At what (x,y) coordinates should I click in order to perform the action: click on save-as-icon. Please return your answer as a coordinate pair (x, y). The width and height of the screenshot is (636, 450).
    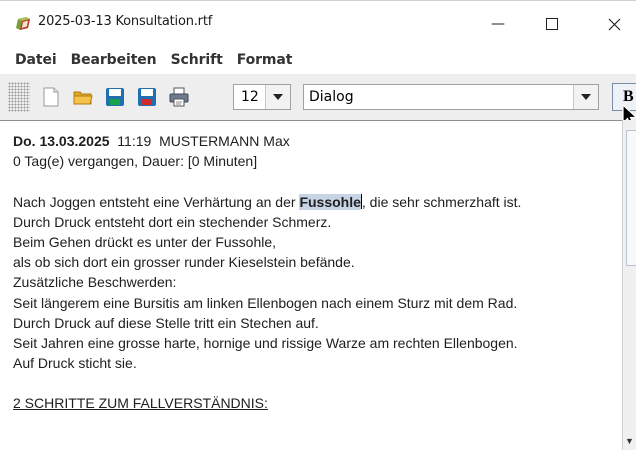
    Looking at the image, I should click on (147, 97).